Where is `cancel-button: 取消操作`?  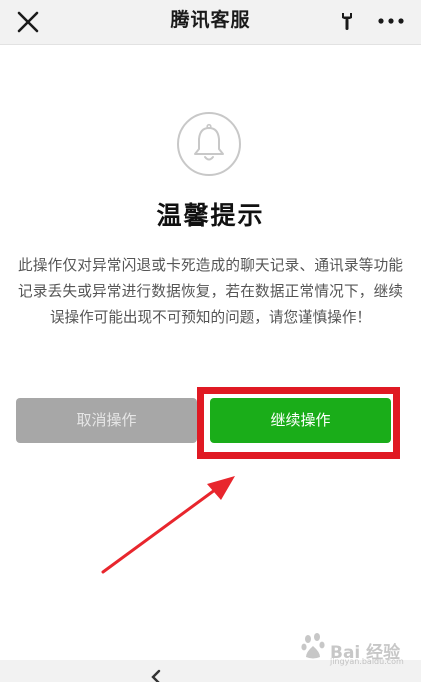 cancel-button: 取消操作 is located at coordinates (106, 420).